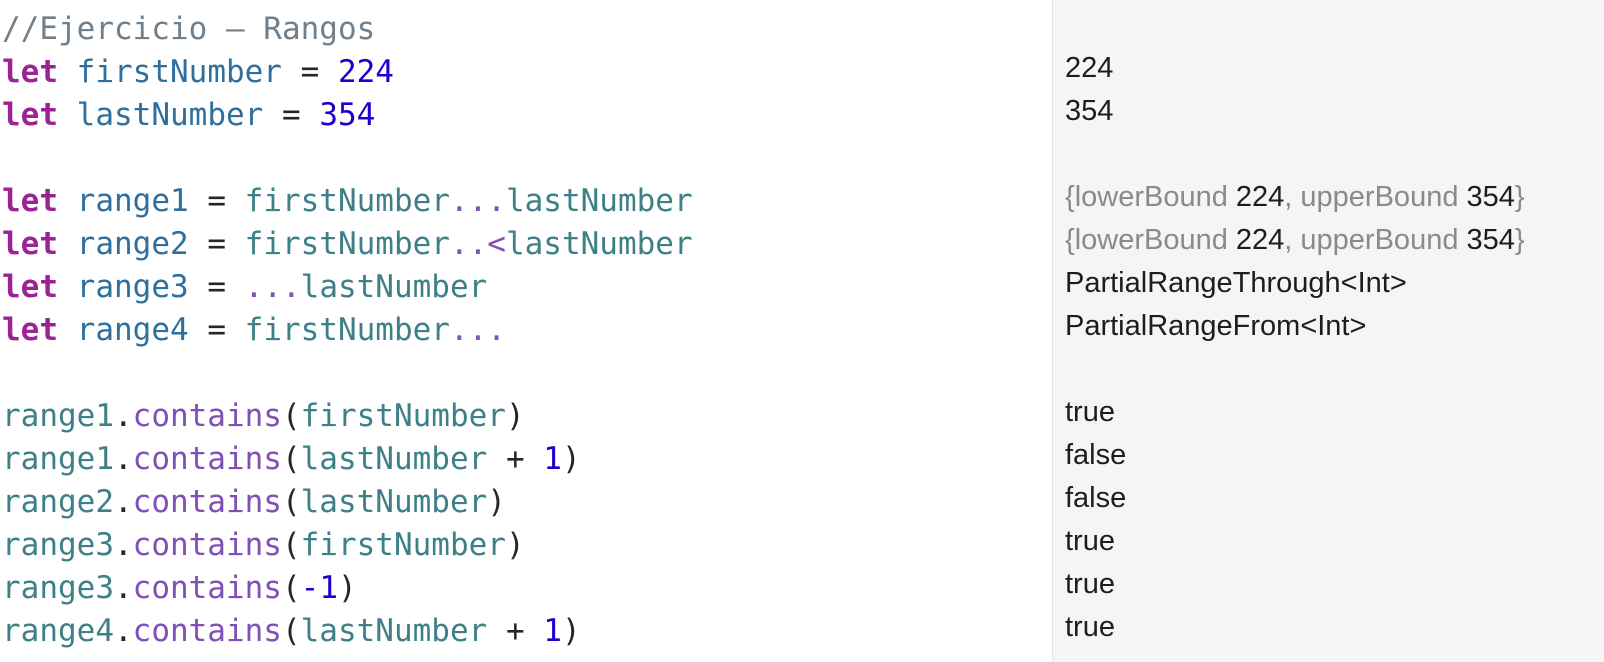  I want to click on result-range1: {lowerBound 224, upperBound 354}, so click(1295, 197).